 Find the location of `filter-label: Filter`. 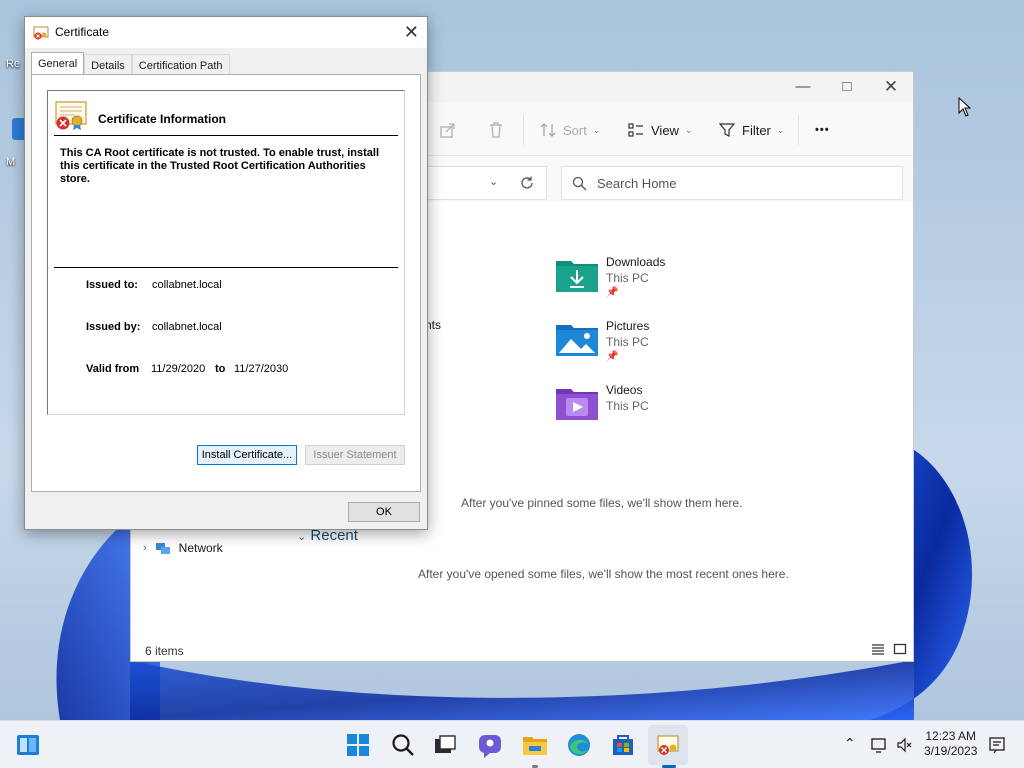

filter-label: Filter is located at coordinates (756, 130).